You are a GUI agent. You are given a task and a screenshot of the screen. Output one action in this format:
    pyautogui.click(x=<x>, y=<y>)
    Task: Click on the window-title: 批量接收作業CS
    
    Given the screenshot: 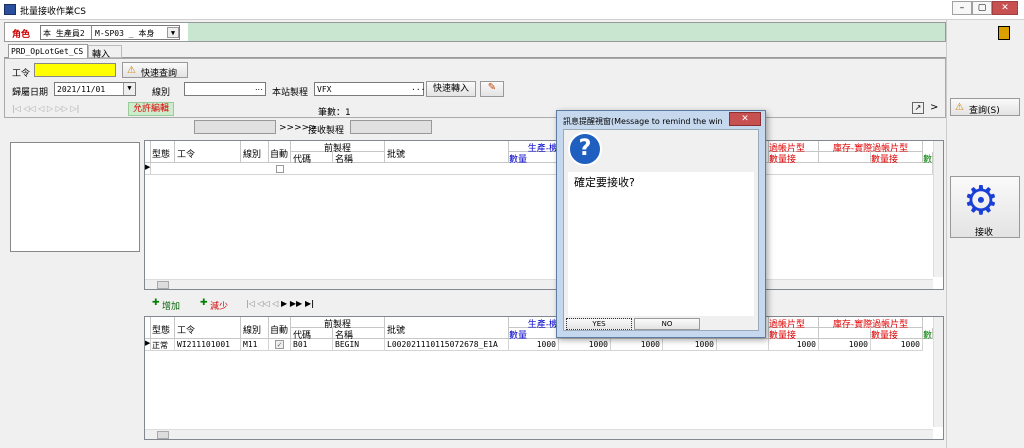 What is the action you would take?
    pyautogui.click(x=53, y=12)
    